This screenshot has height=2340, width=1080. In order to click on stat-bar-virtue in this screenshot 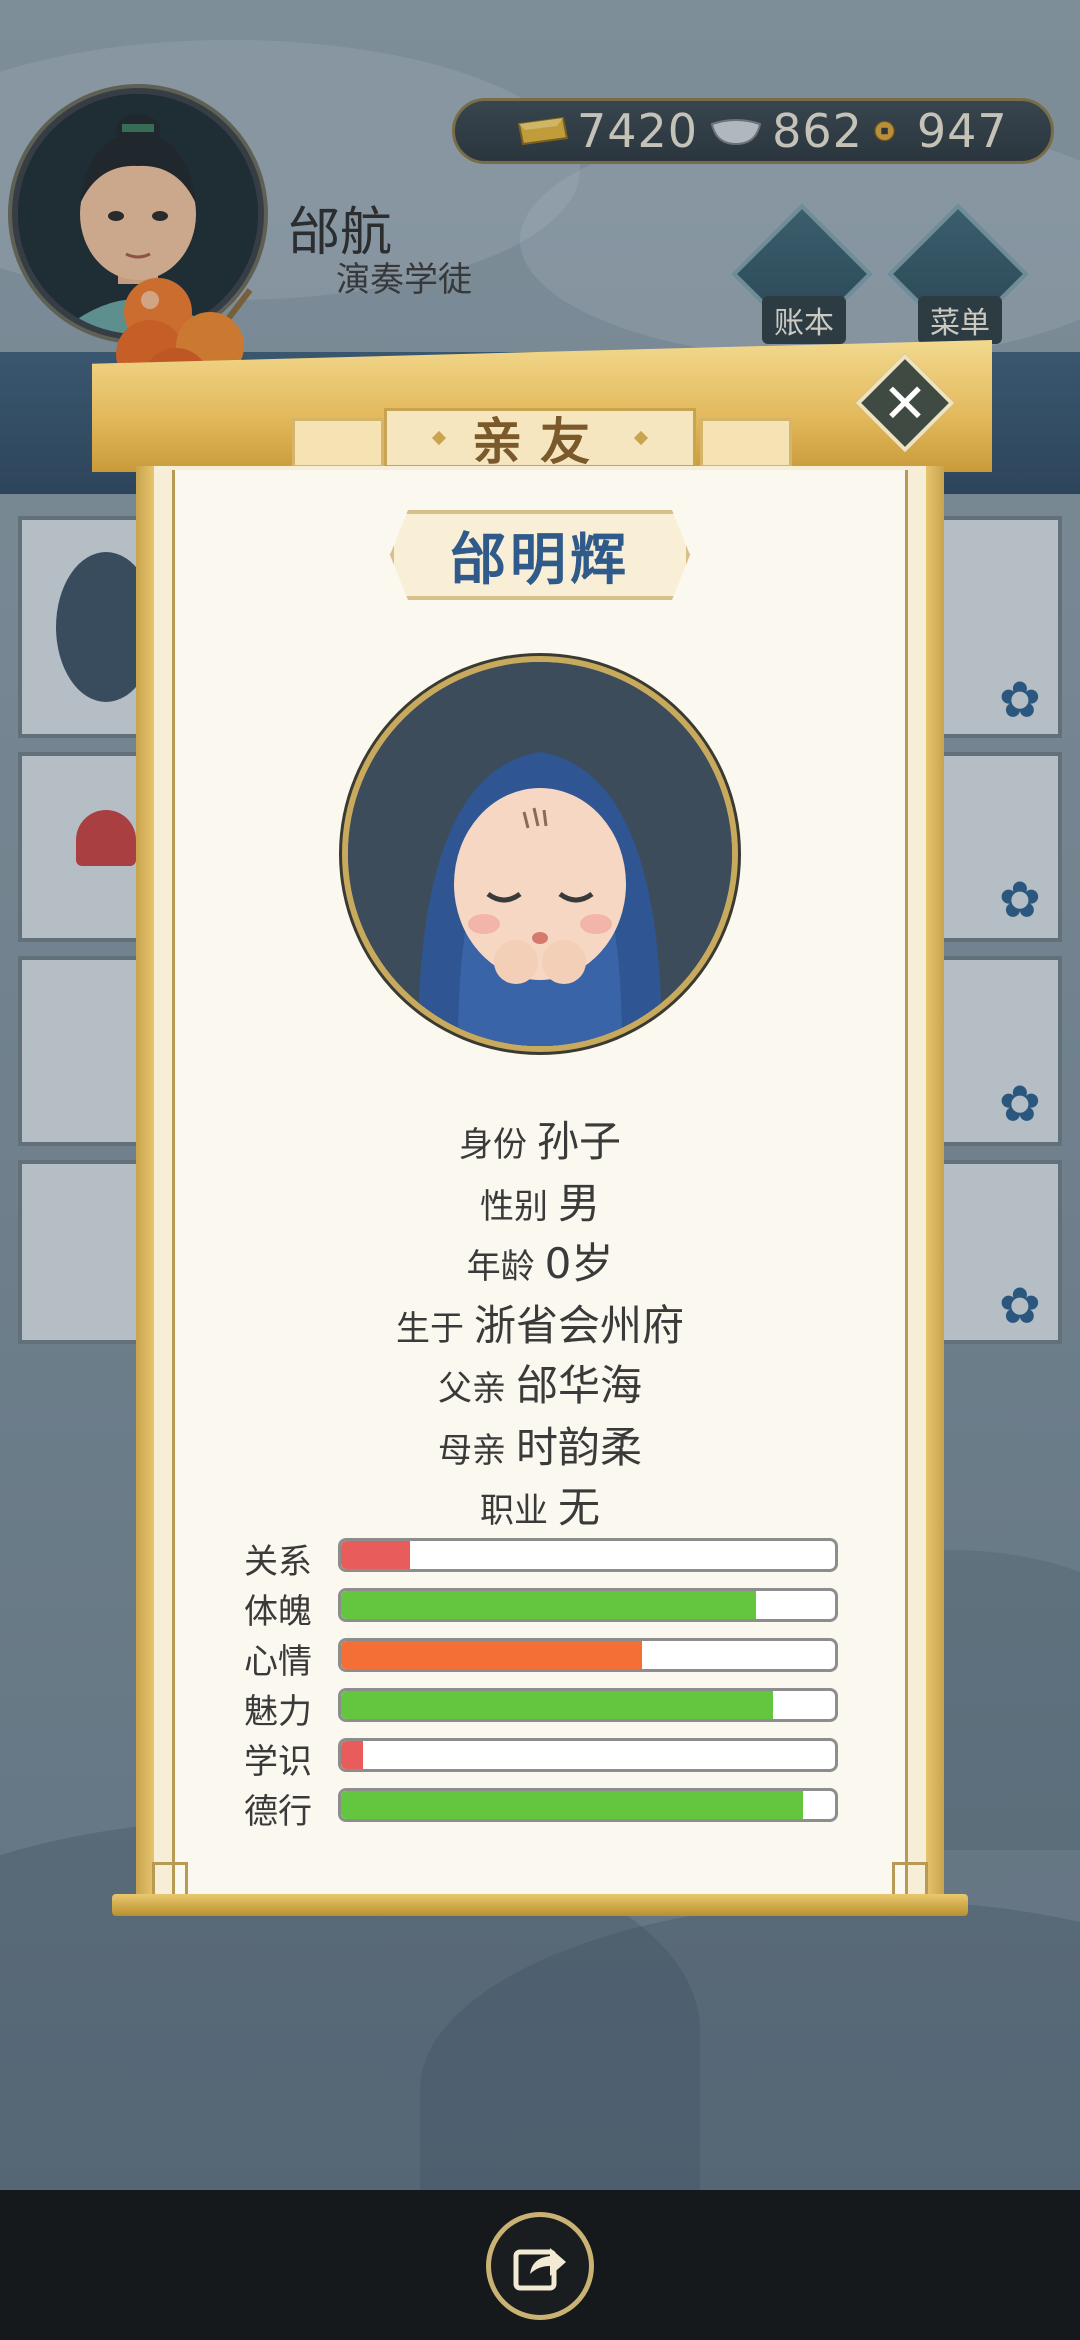, I will do `click(588, 1805)`.